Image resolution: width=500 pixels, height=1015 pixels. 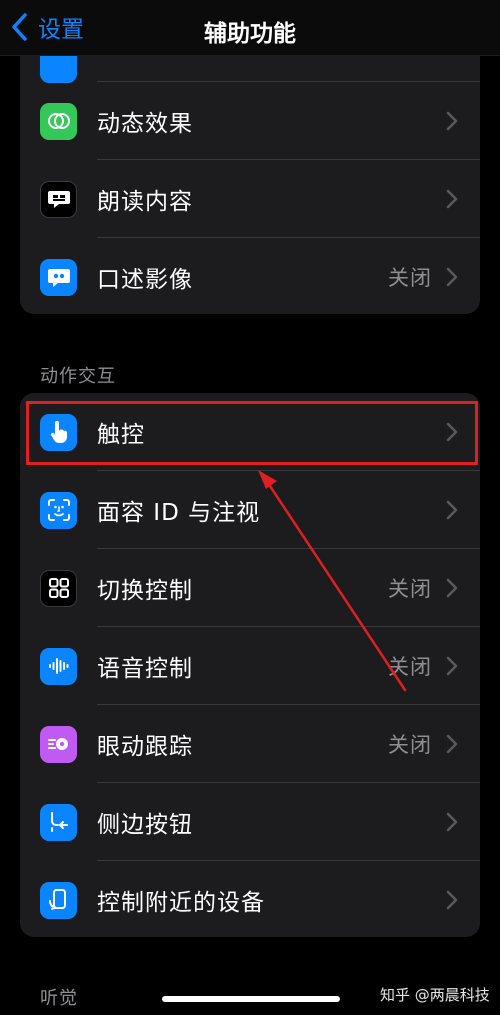 What do you see at coordinates (58, 121) in the screenshot?
I see `motion-icon` at bounding box center [58, 121].